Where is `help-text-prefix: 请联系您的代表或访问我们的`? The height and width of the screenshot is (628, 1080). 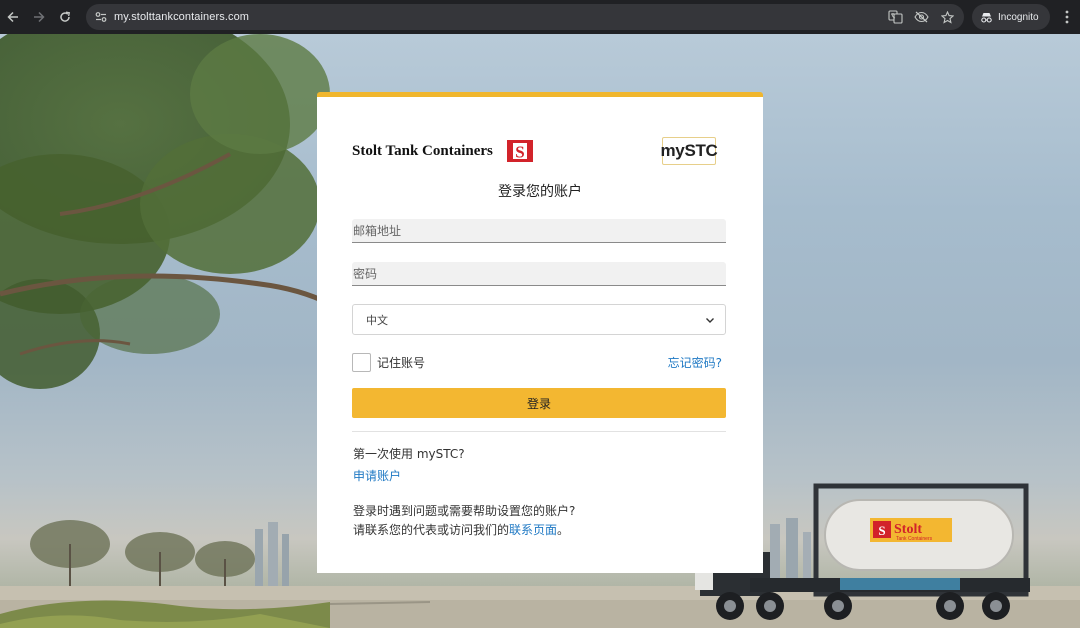 help-text-prefix: 请联系您的代表或访问我们的 is located at coordinates (431, 530).